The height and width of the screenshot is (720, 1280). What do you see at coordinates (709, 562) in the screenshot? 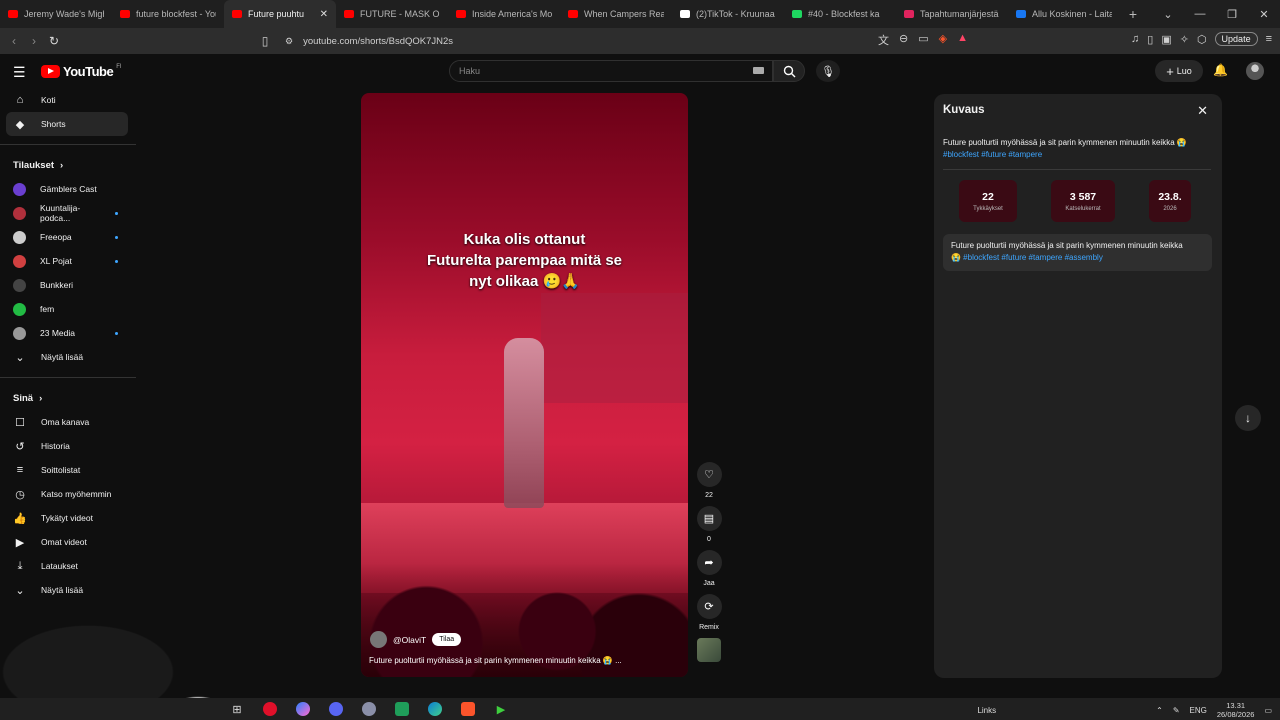
I see `share-button: ➦` at bounding box center [709, 562].